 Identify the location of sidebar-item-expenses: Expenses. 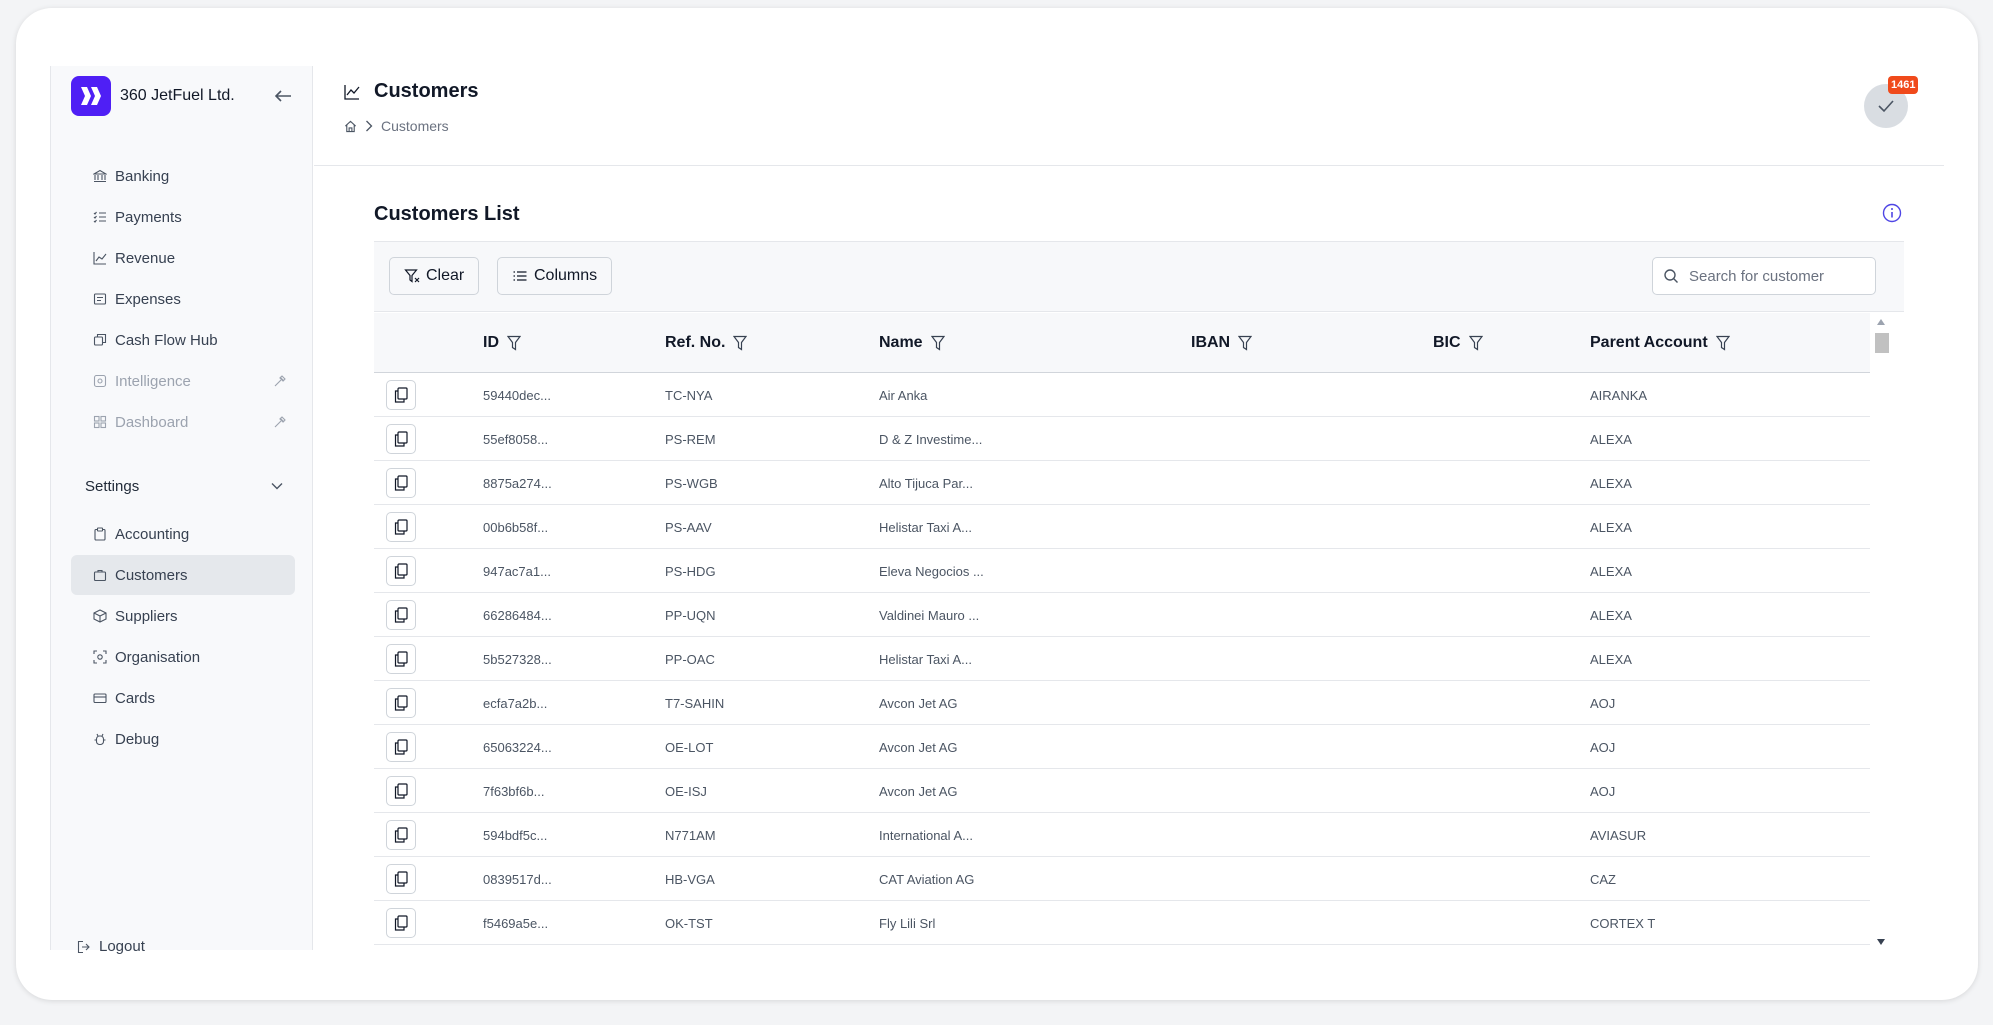
(183, 299).